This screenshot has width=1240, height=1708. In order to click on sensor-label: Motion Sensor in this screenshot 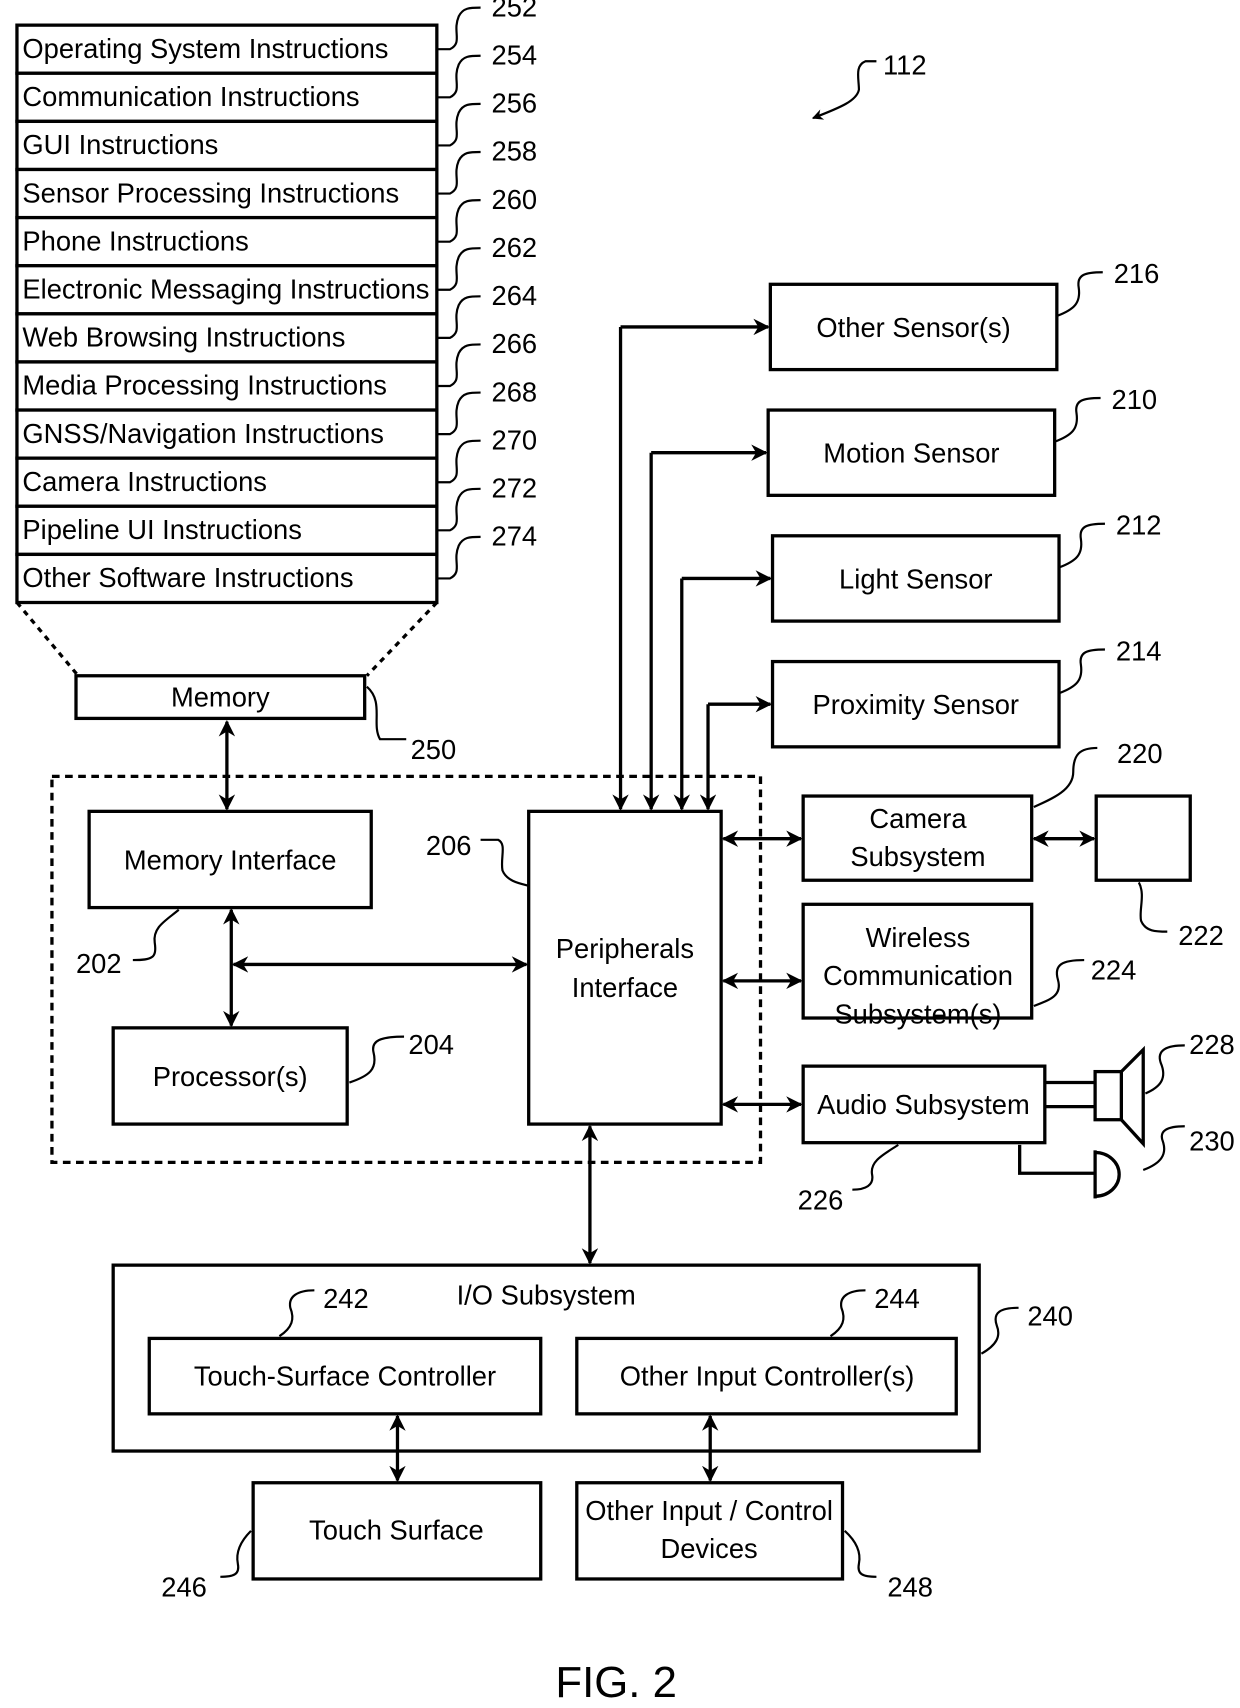, I will do `click(911, 453)`.